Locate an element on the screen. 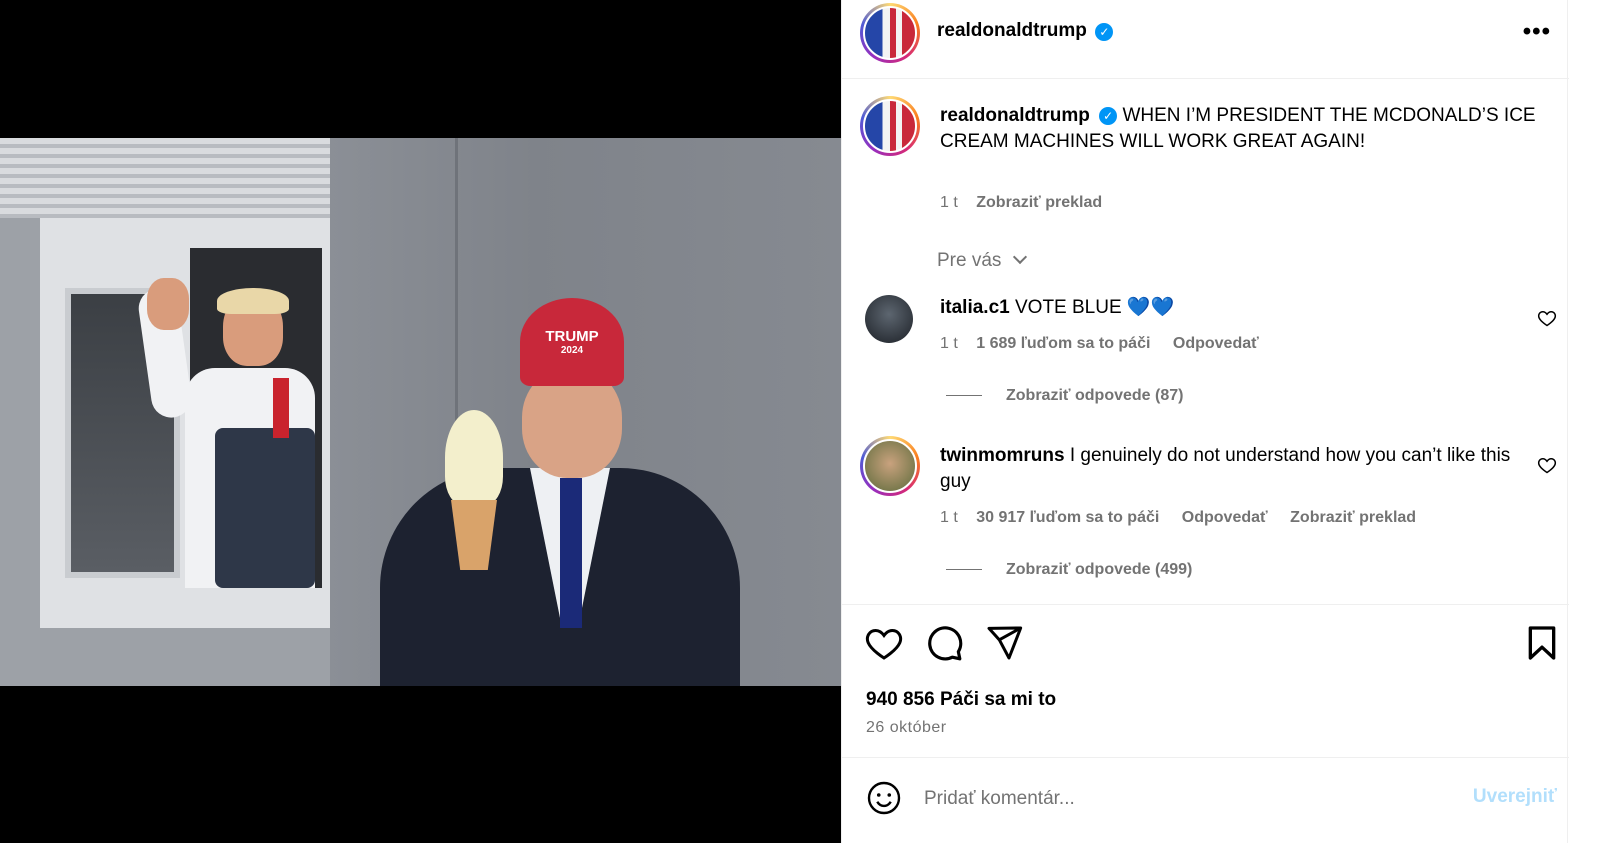 The height and width of the screenshot is (843, 1600). share-send-icon is located at coordinates (1004, 643).